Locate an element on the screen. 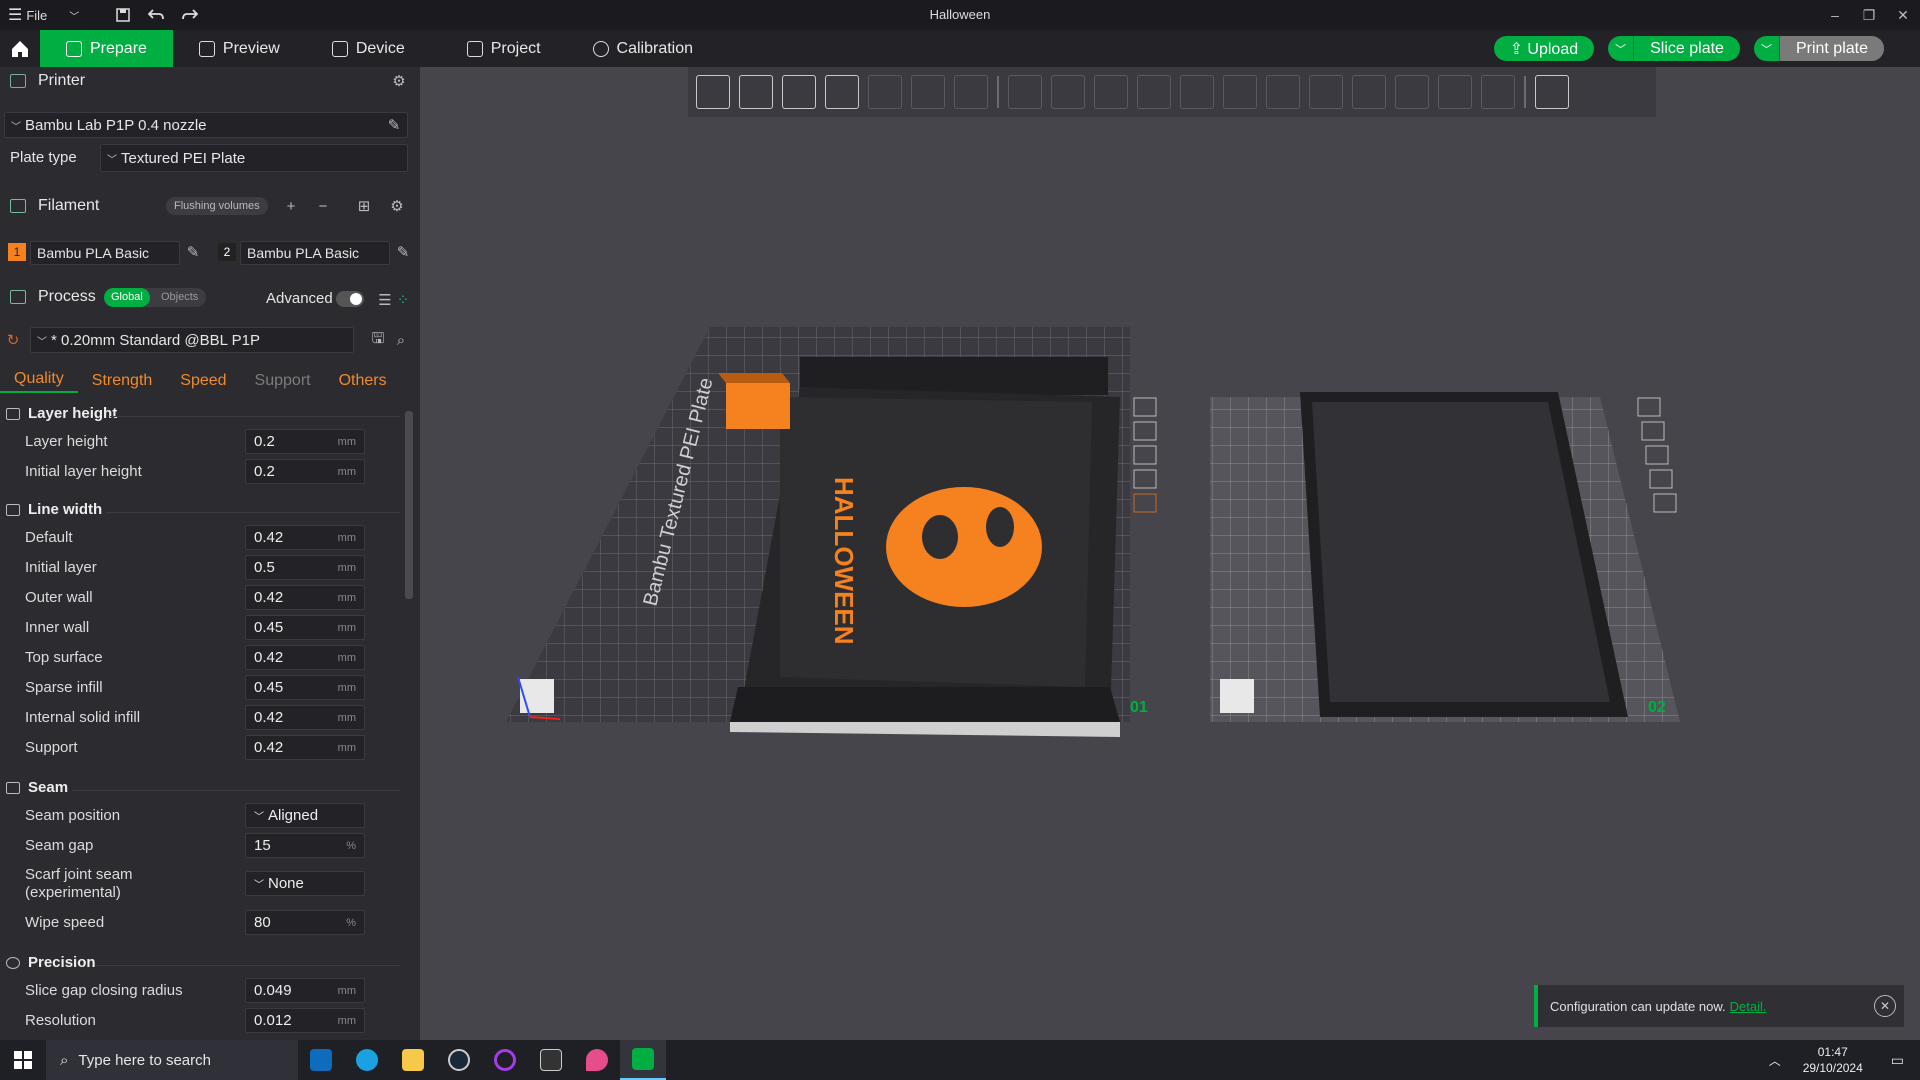 The width and height of the screenshot is (1920, 1080). windows-start-icon is located at coordinates (23, 1060).